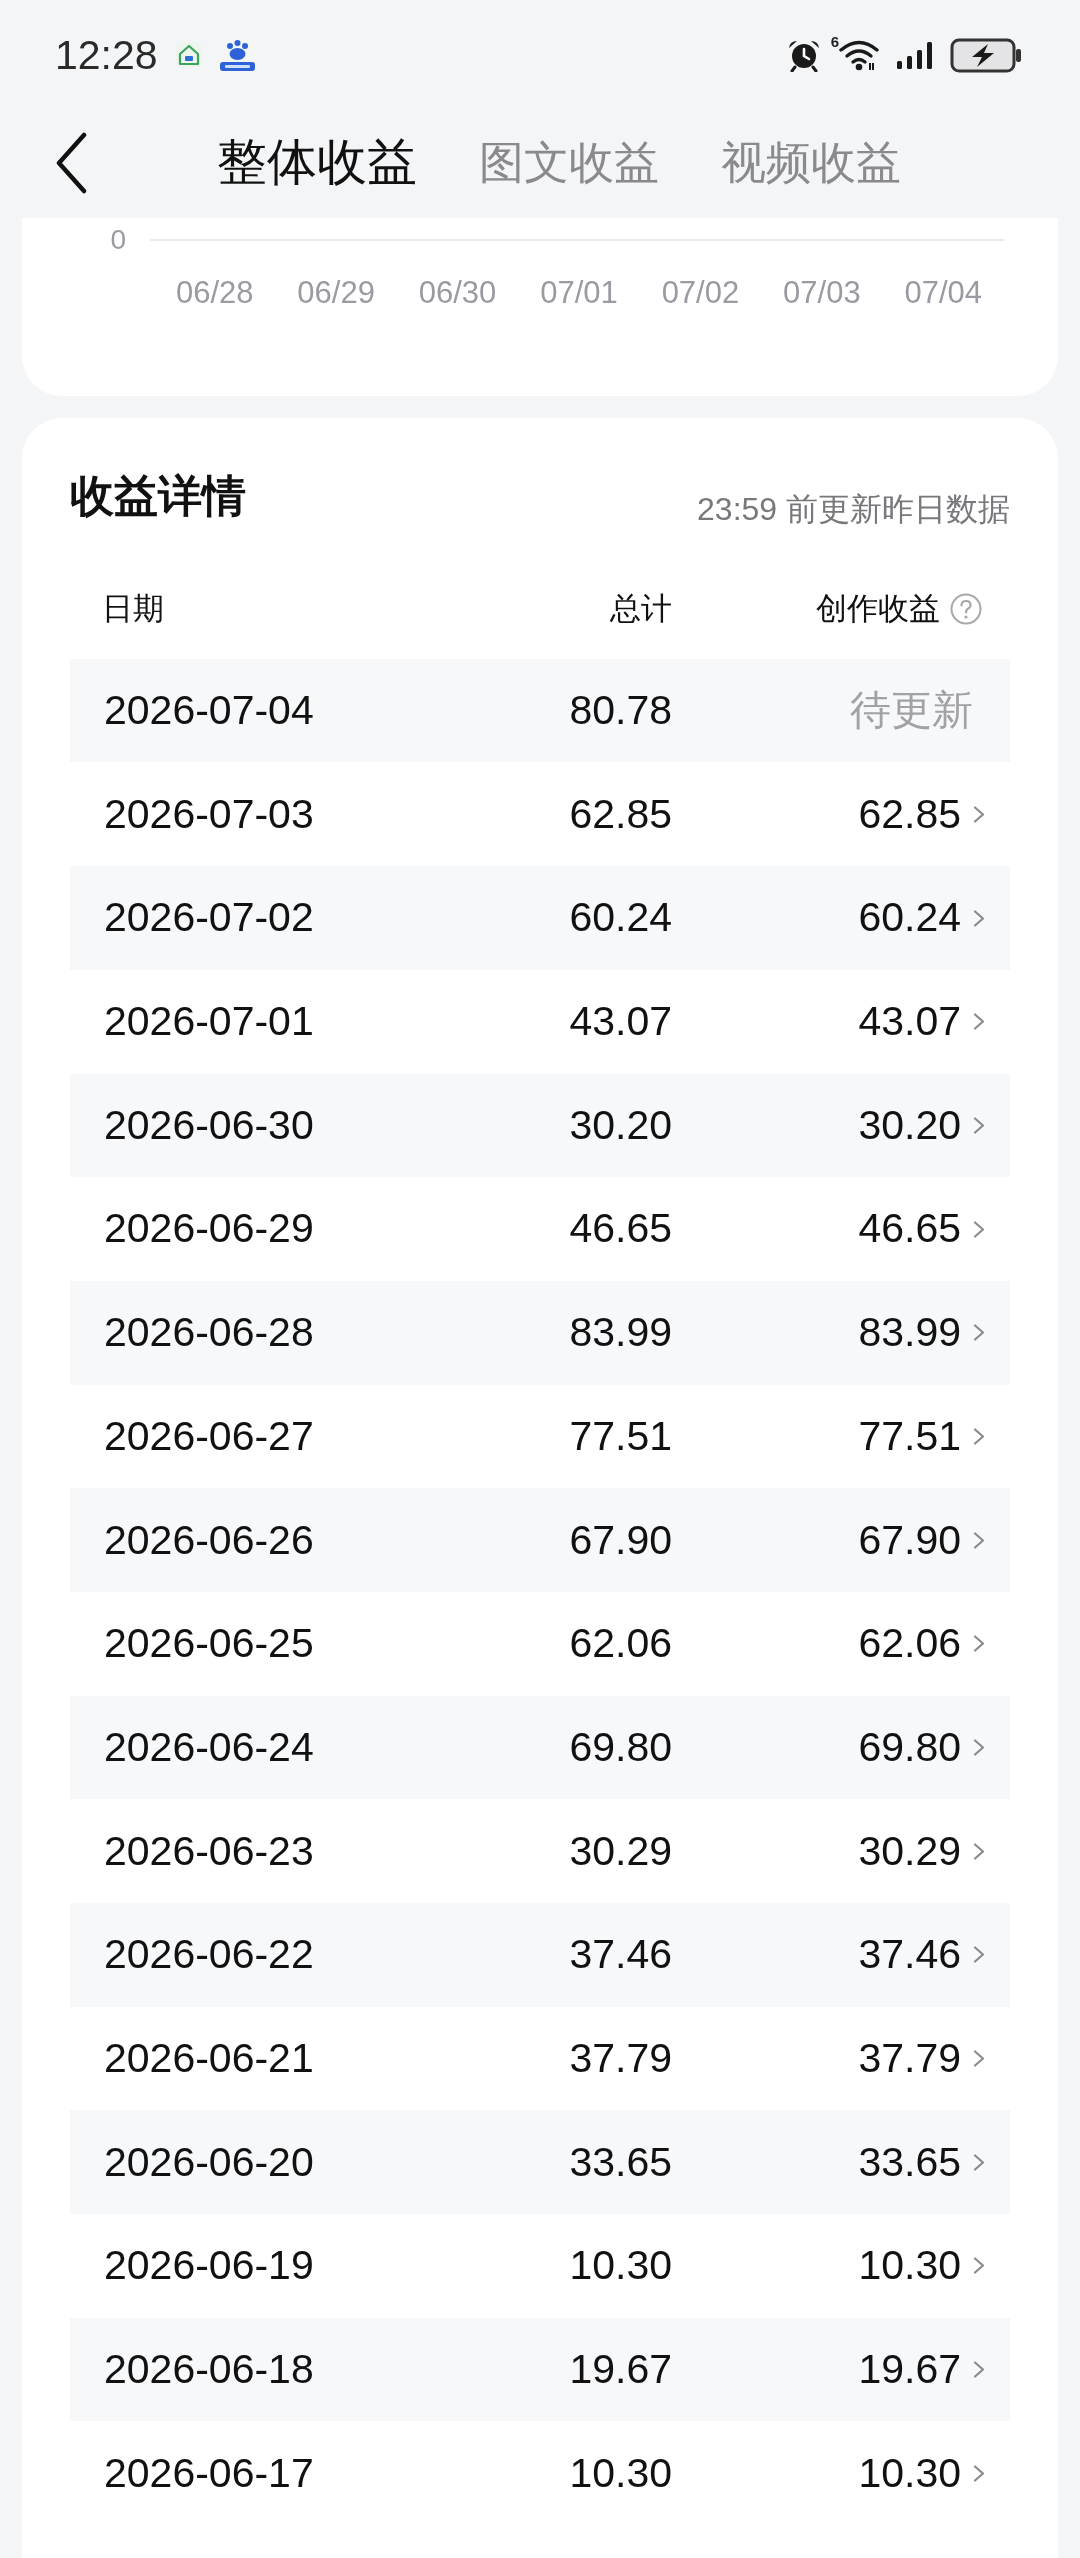  I want to click on earnings-row: 2026-06-28 83.99 83.99, so click(540, 1332).